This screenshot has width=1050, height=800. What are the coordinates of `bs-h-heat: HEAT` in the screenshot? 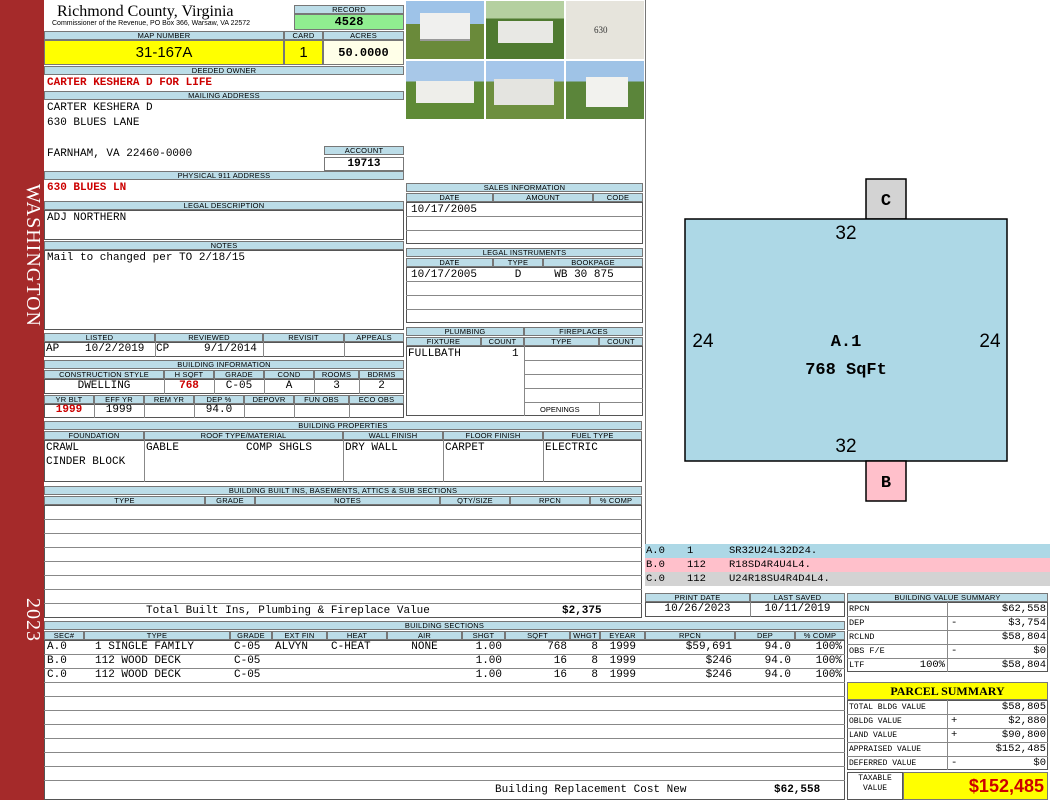 It's located at (357, 635).